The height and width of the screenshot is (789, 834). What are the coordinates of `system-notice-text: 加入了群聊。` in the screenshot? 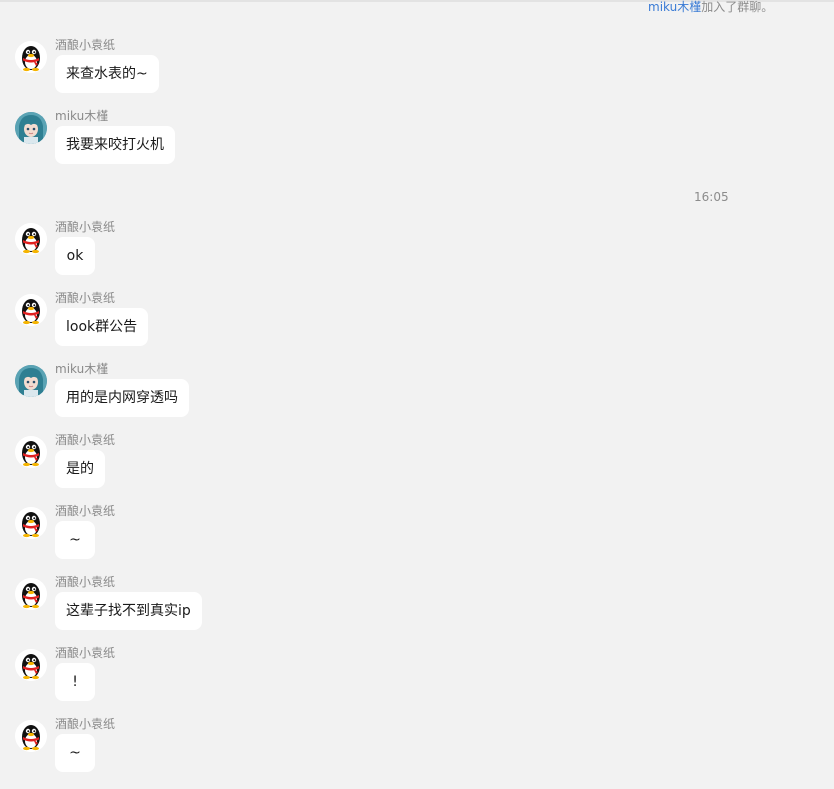 It's located at (737, 7).